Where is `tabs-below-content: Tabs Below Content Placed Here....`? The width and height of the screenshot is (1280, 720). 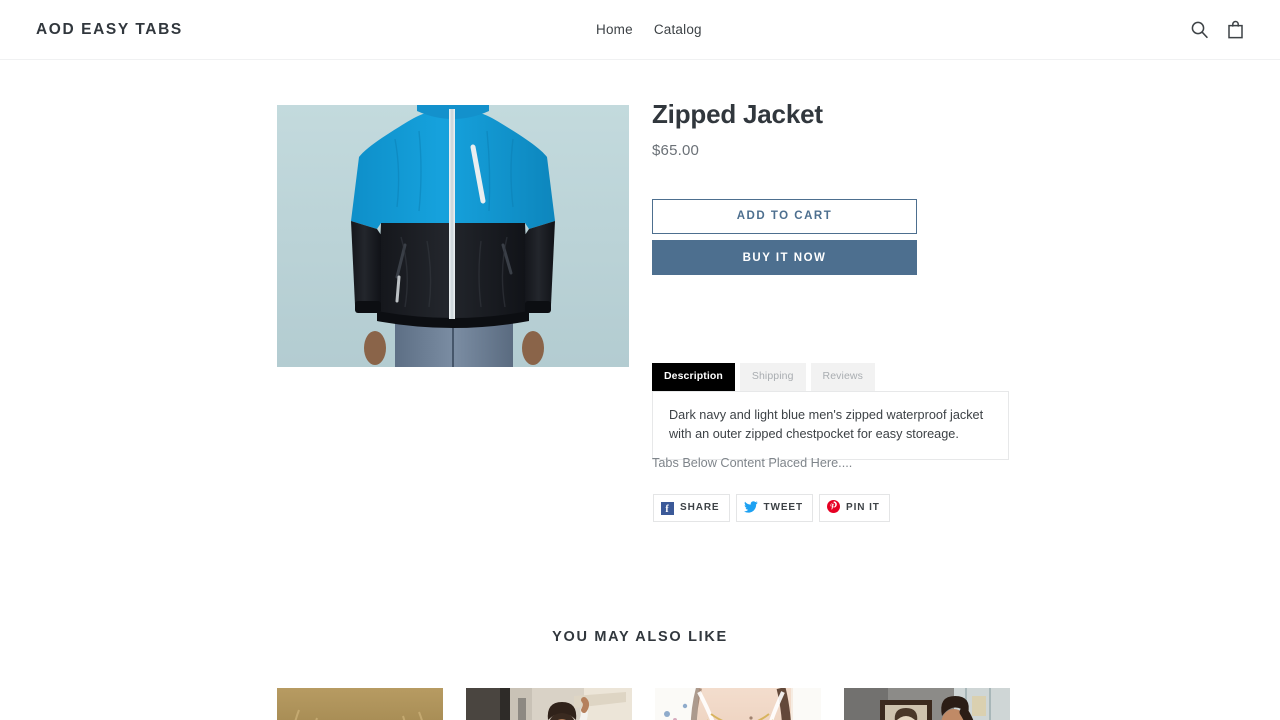
tabs-below-content: Tabs Below Content Placed Here.... is located at coordinates (752, 463).